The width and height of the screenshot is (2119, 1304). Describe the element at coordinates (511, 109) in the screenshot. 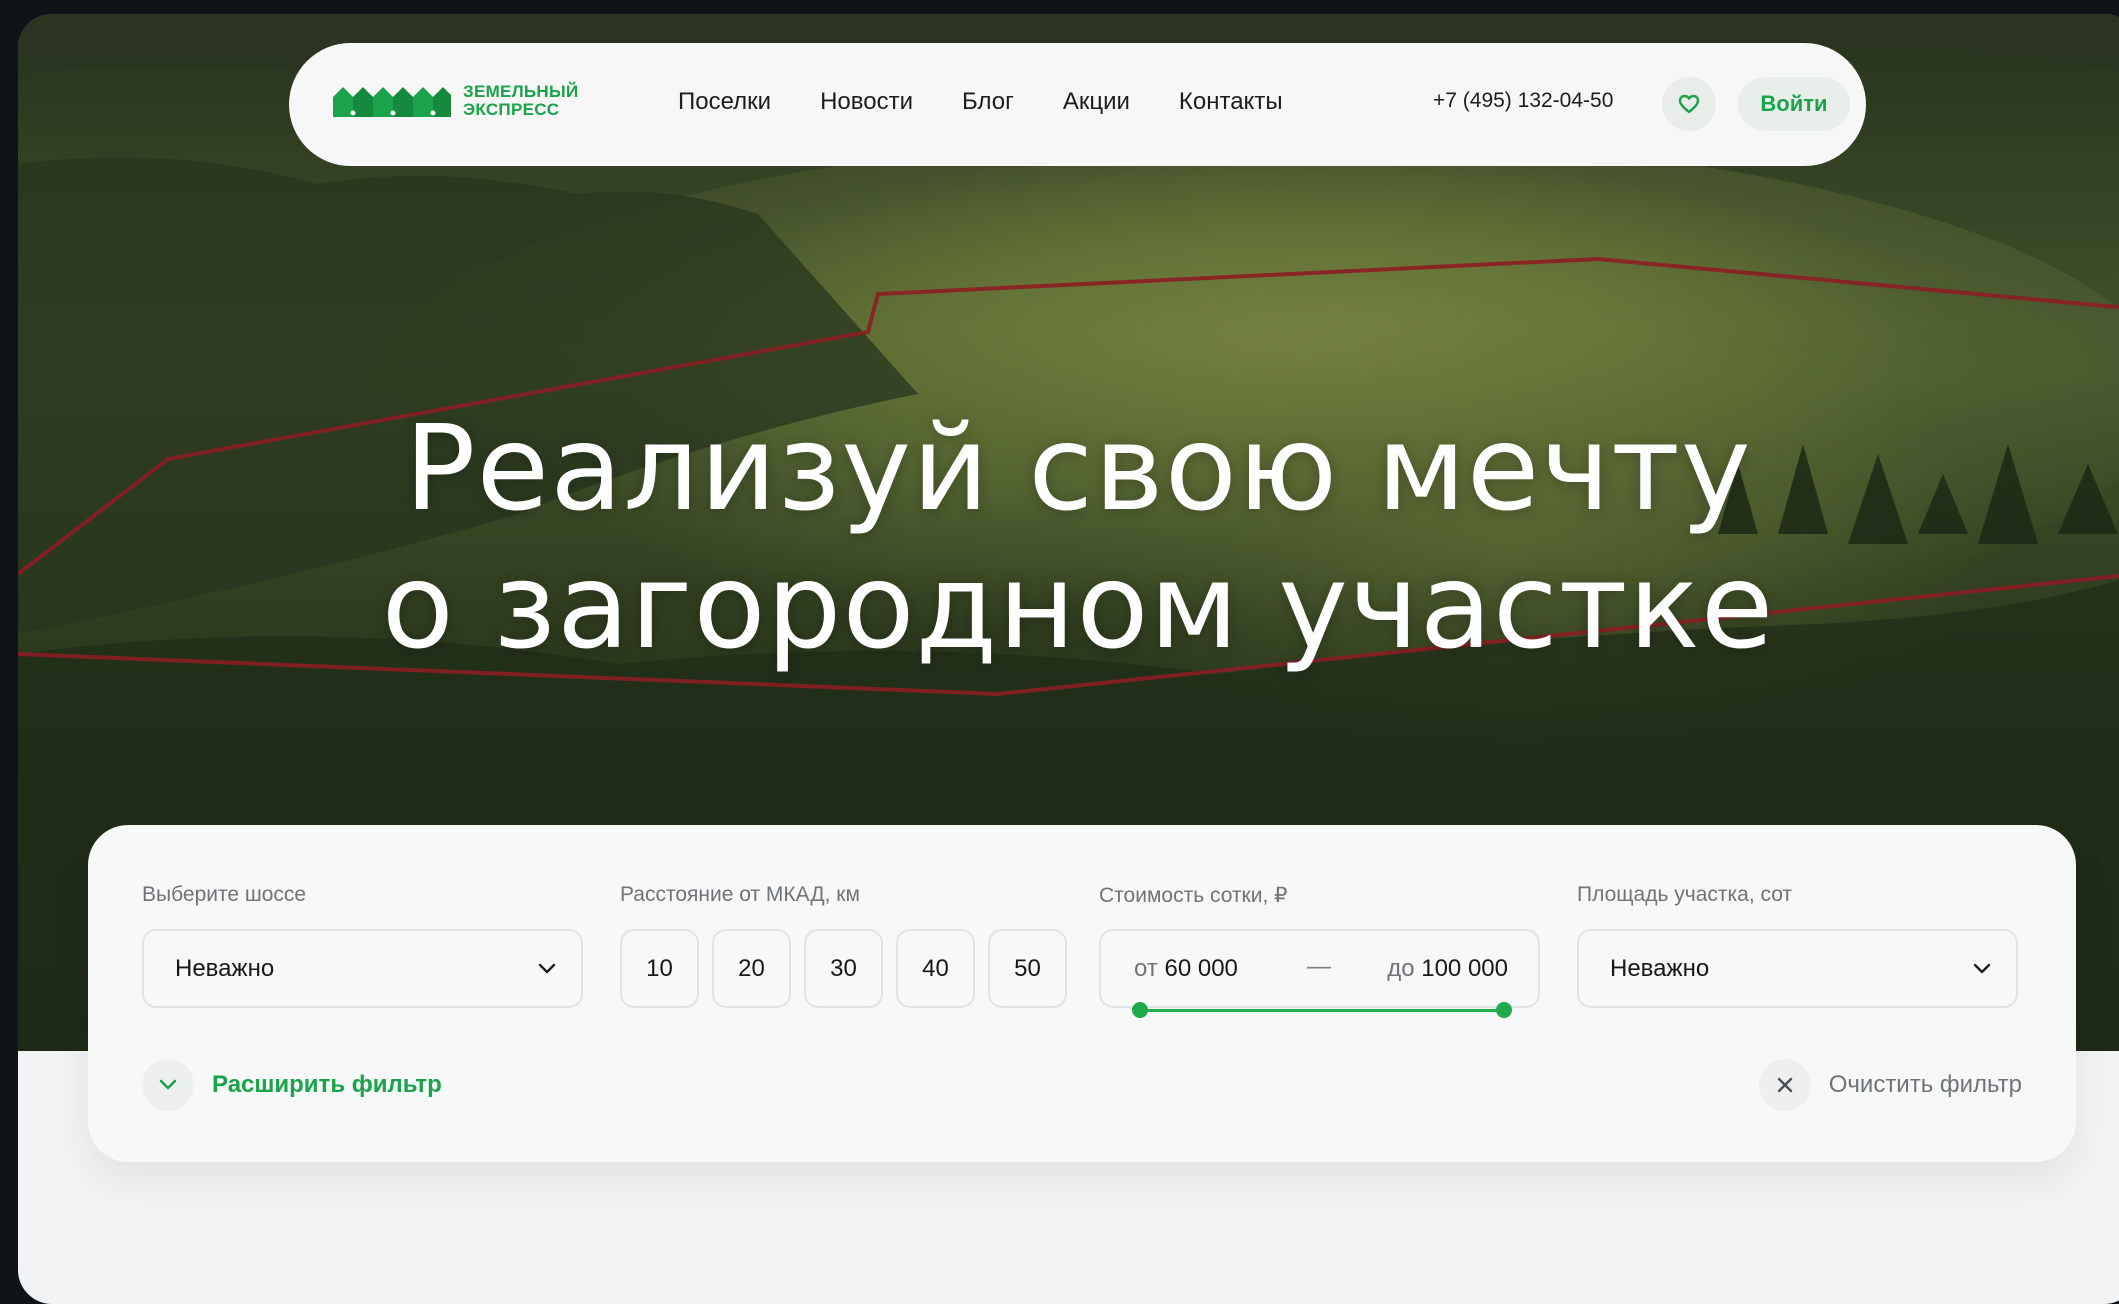

I see `logo-line-2: ЭКСПРЕСС` at that location.